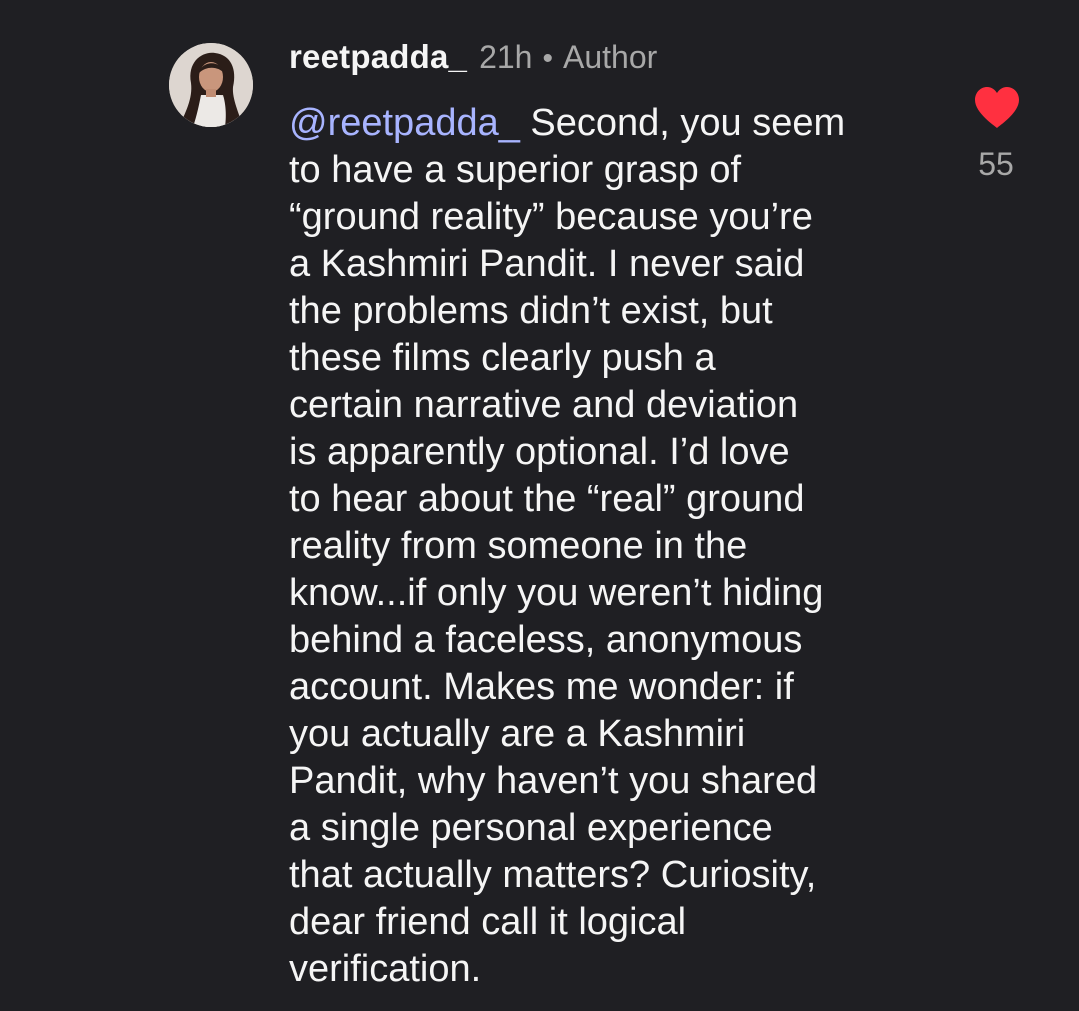  What do you see at coordinates (518, 546) in the screenshot?
I see `comment-line: reality from someone in the` at bounding box center [518, 546].